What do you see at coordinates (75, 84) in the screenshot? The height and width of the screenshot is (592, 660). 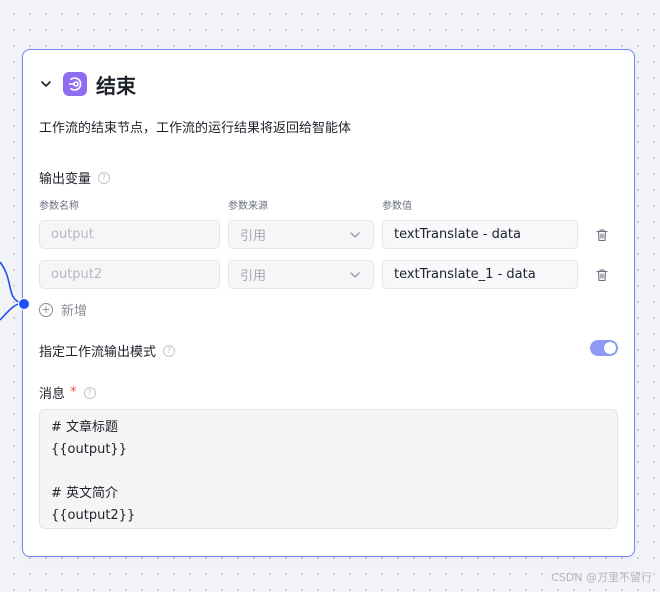 I see `end-node-icon` at bounding box center [75, 84].